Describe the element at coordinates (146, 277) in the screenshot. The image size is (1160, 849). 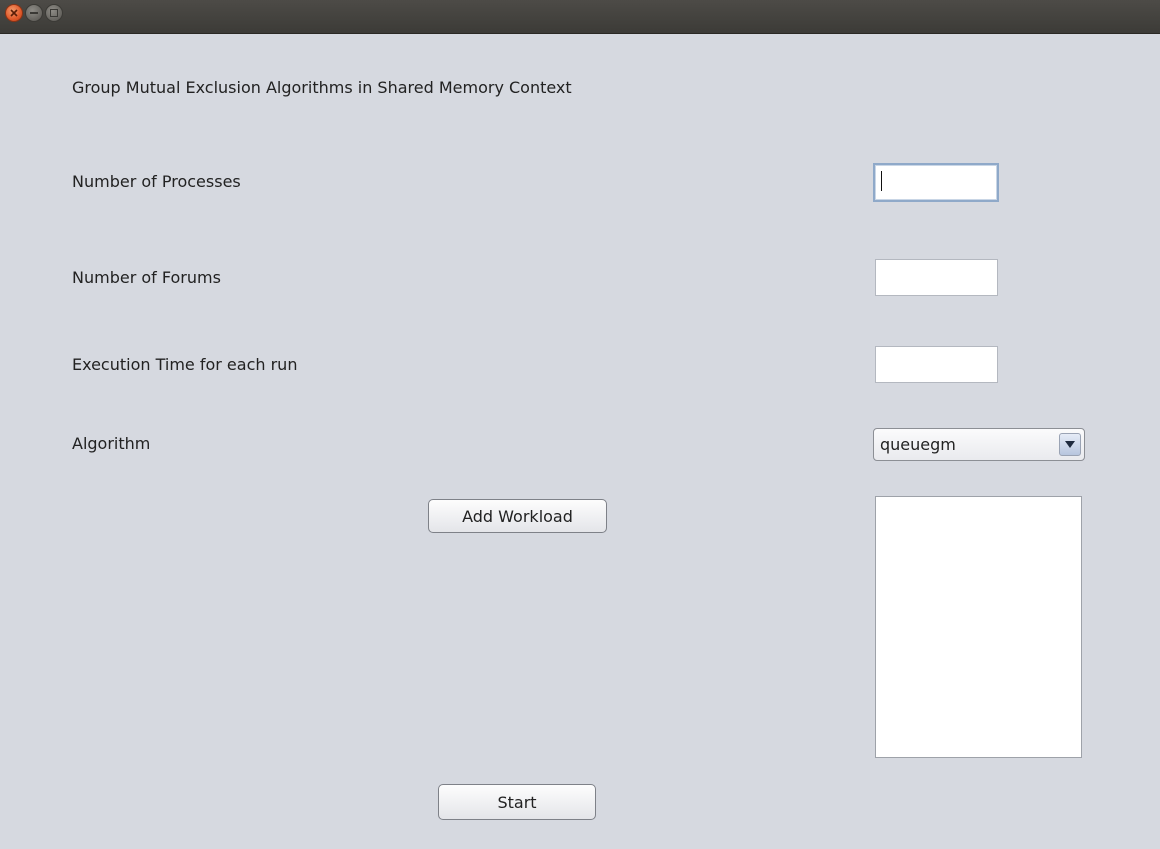
I see `forums-label: Number of Forums` at that location.